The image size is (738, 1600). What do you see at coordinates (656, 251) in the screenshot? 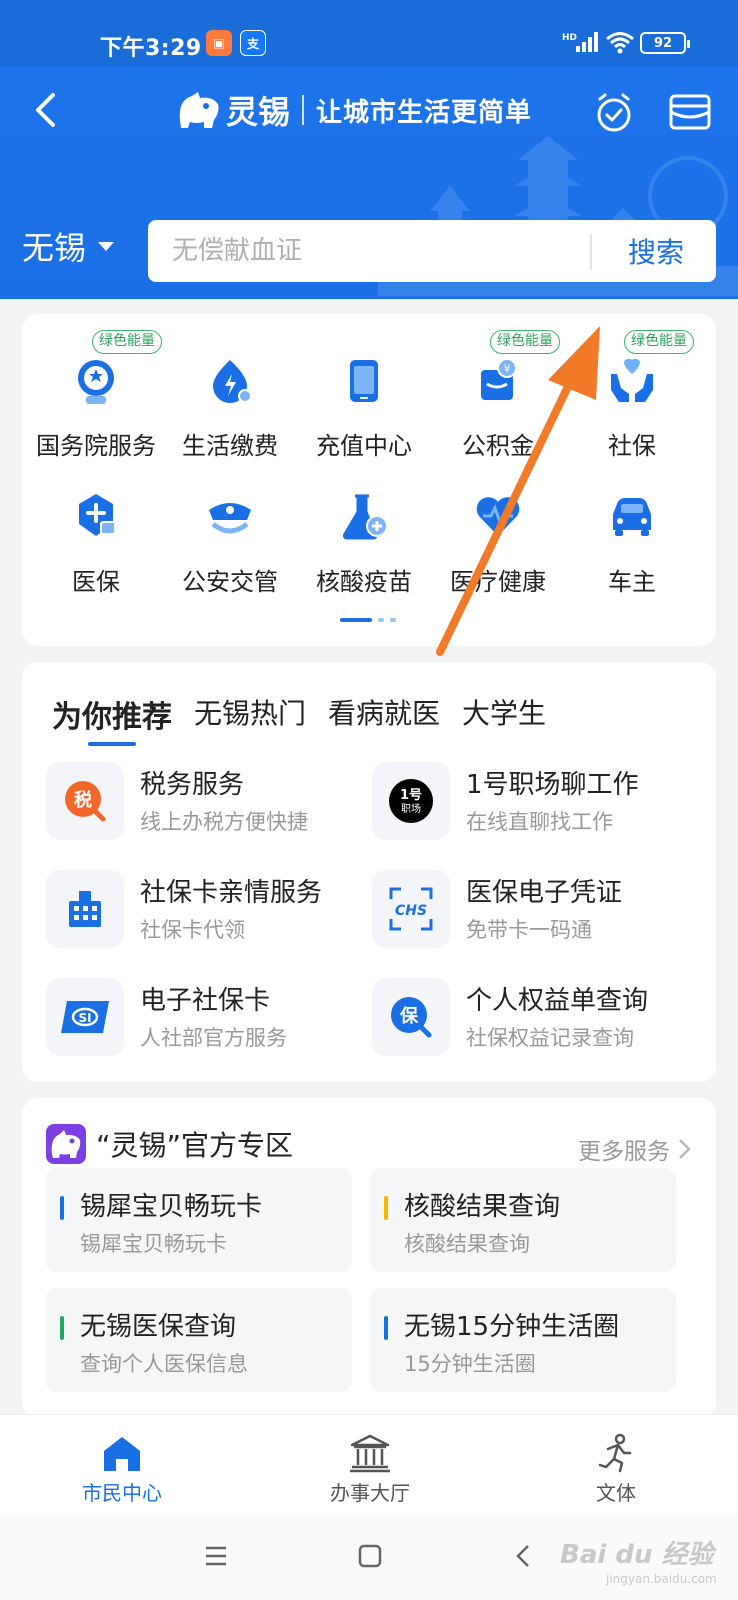
I see `search-button: 搜索` at bounding box center [656, 251].